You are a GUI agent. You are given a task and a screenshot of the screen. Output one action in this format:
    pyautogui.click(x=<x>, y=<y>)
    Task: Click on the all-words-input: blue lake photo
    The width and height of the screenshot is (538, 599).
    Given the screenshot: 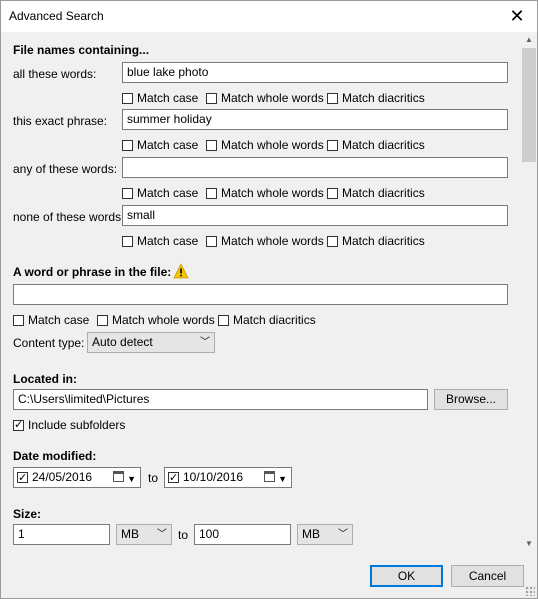 What is the action you would take?
    pyautogui.click(x=315, y=72)
    